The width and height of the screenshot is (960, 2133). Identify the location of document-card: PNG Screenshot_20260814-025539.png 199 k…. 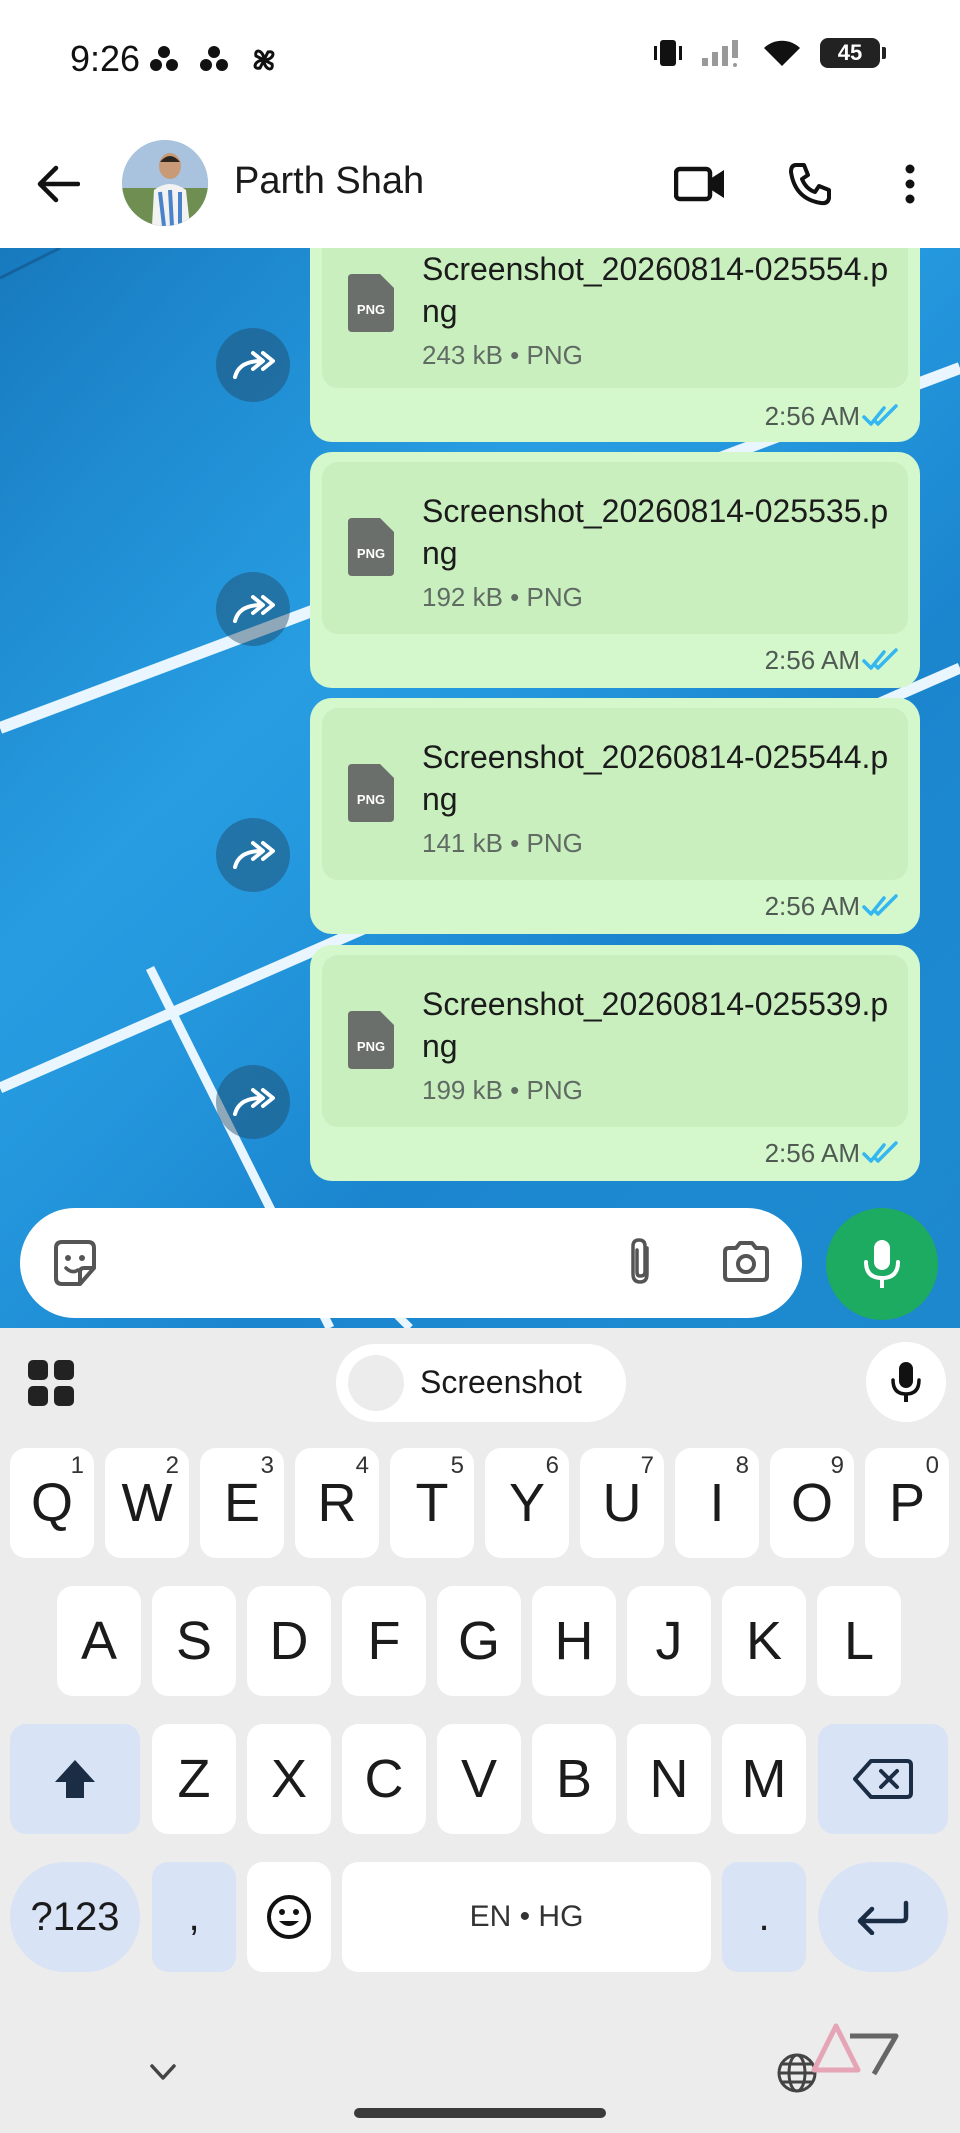
(615, 1041).